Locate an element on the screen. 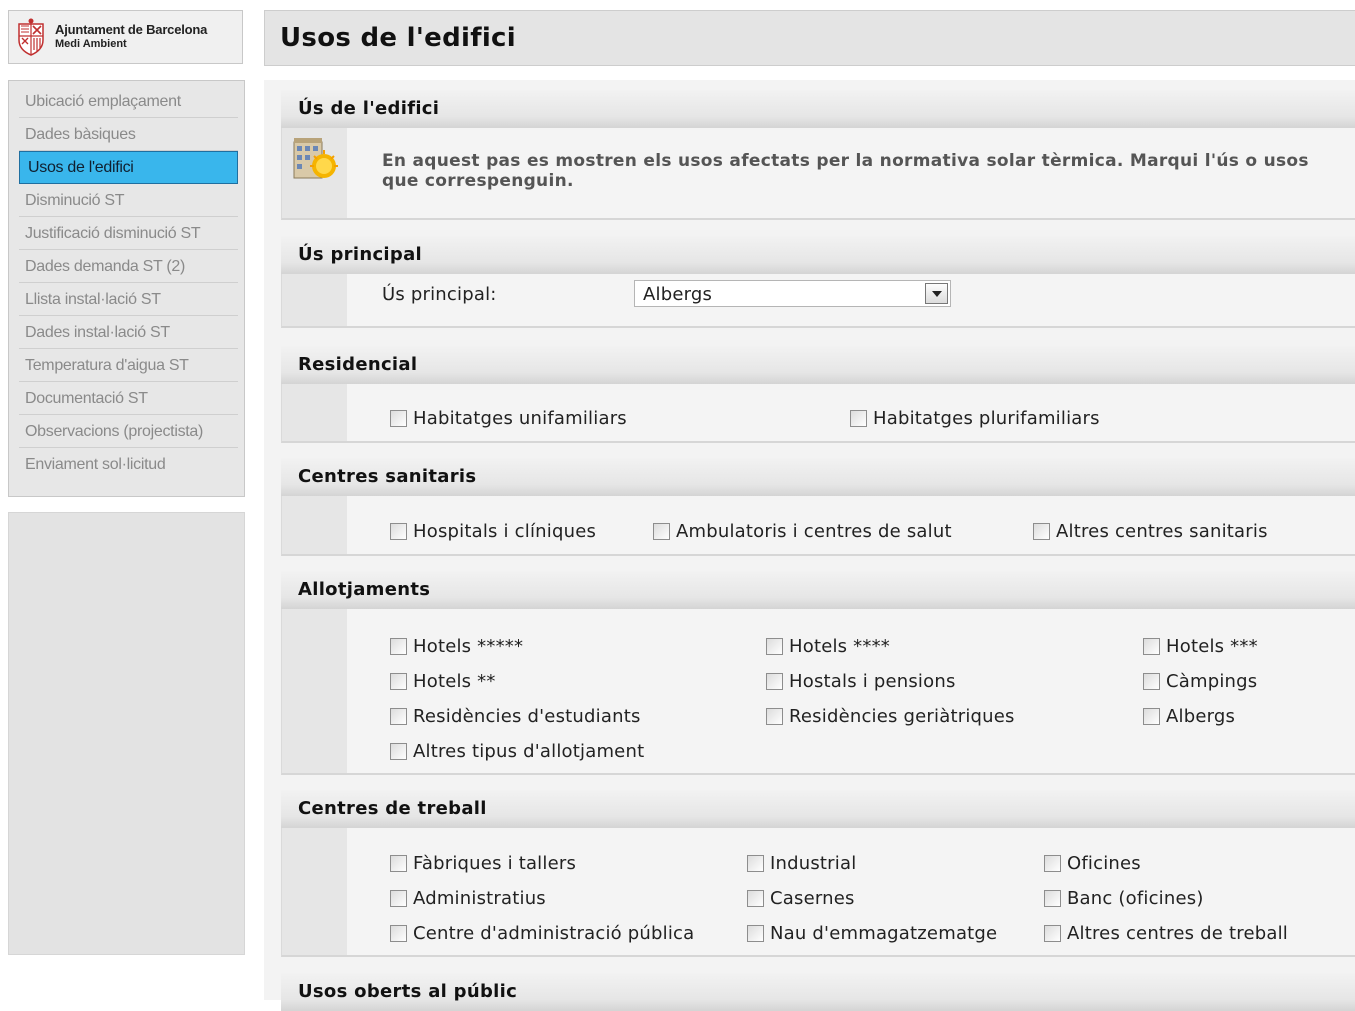 Image resolution: width=1355 pixels, height=1011 pixels. checkbox-label: Altres tipus d'allotjament is located at coordinates (529, 751).